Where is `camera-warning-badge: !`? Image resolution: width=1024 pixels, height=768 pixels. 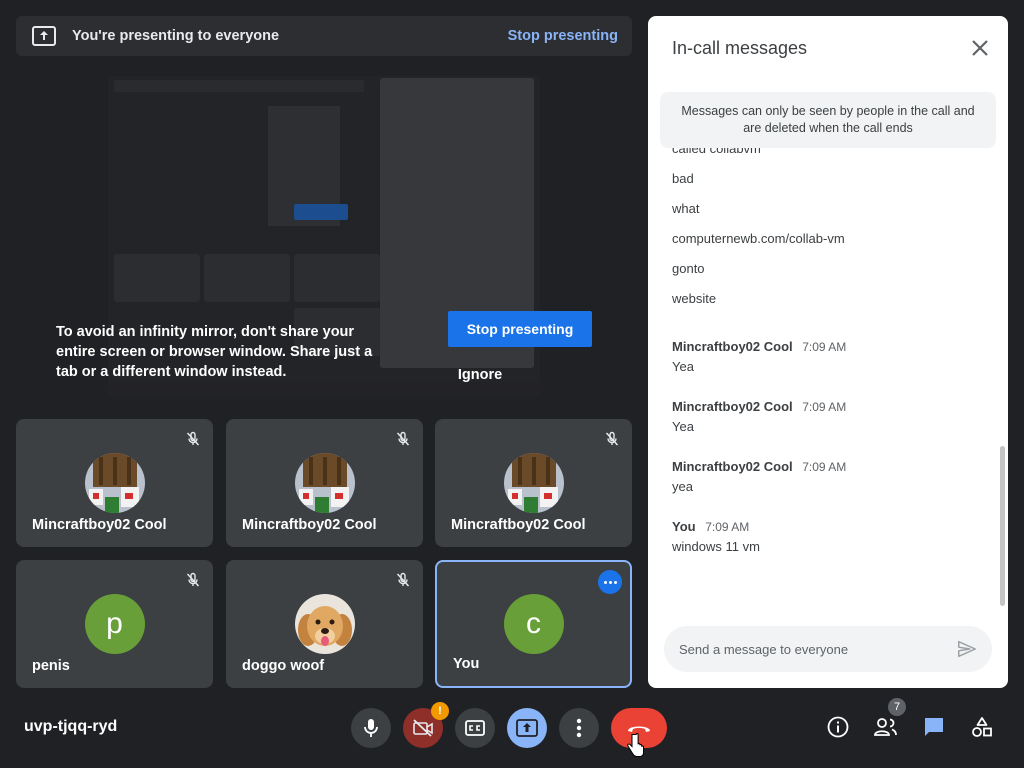 camera-warning-badge: ! is located at coordinates (440, 711).